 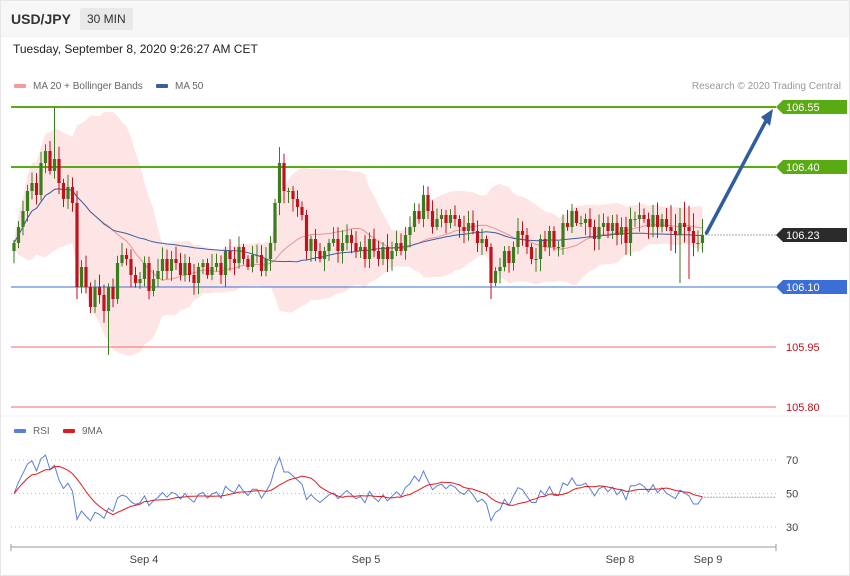 I want to click on level-label-106.55: 106.55, so click(x=803, y=108).